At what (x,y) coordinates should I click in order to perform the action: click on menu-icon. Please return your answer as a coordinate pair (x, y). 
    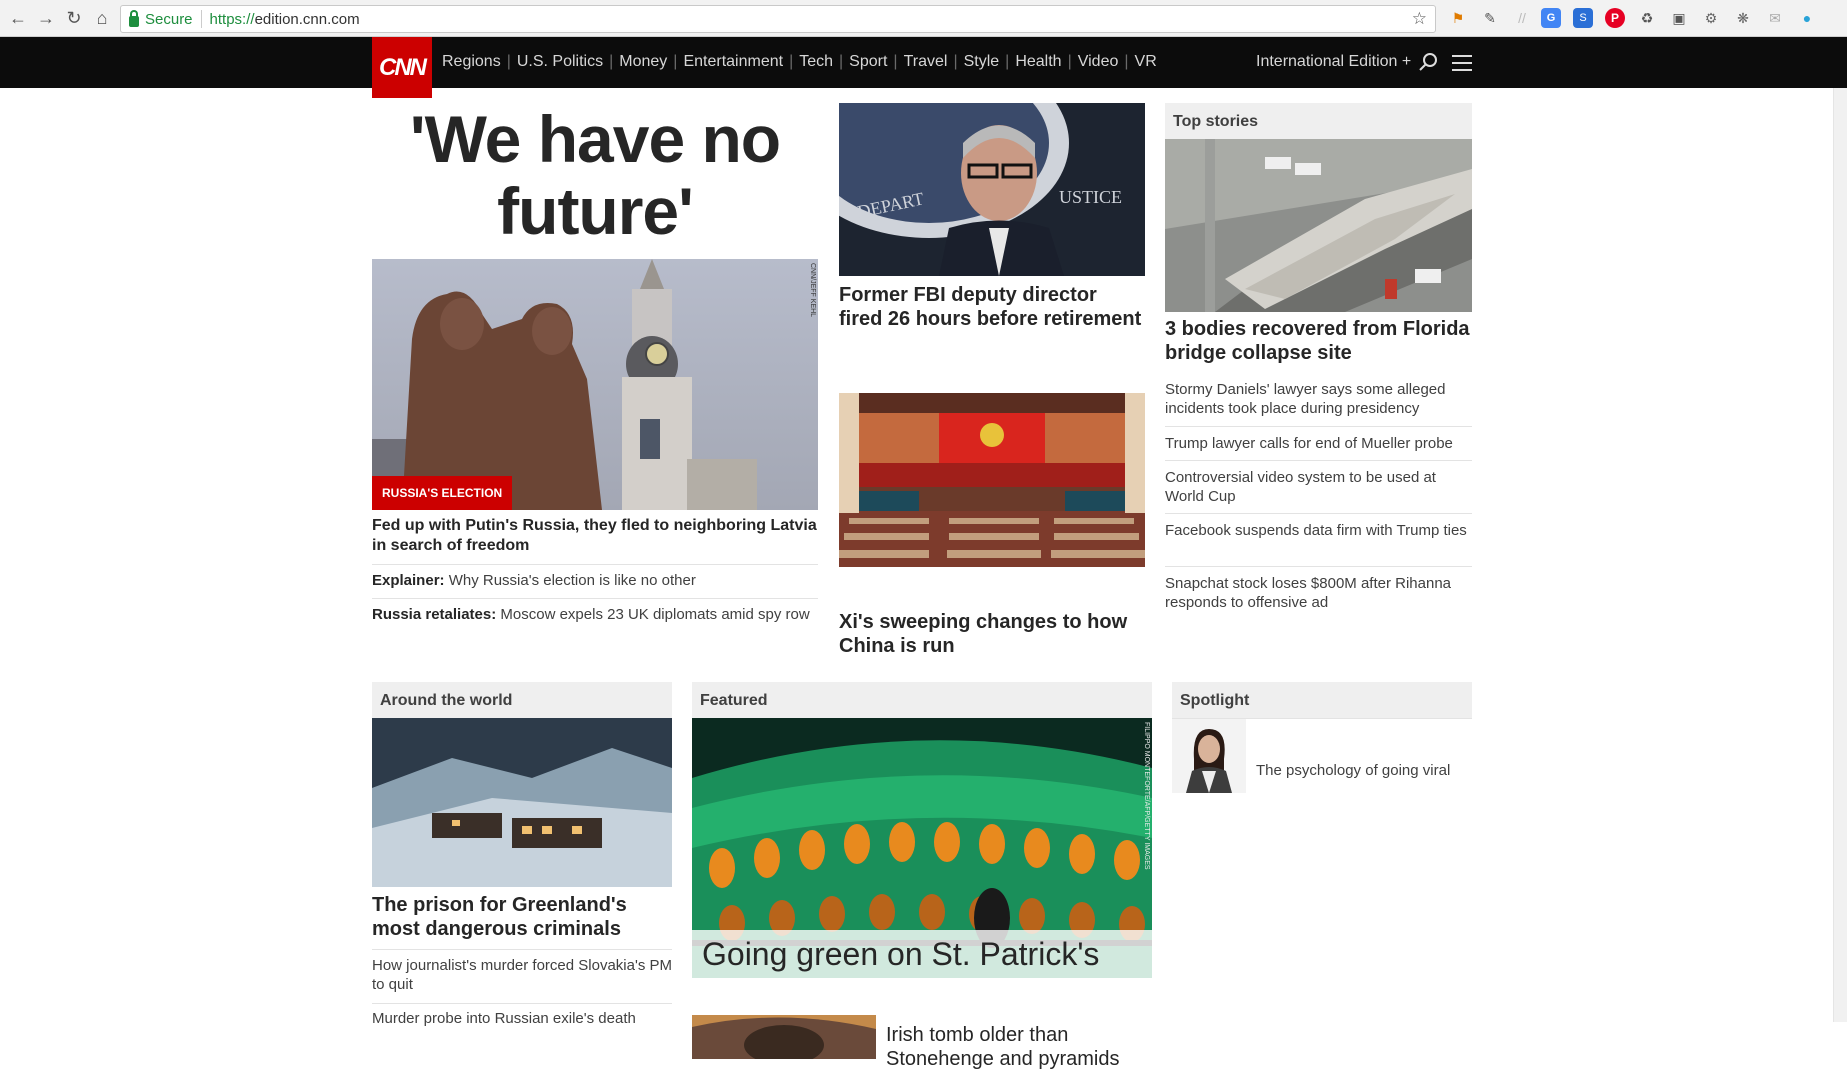
    Looking at the image, I should click on (1462, 63).